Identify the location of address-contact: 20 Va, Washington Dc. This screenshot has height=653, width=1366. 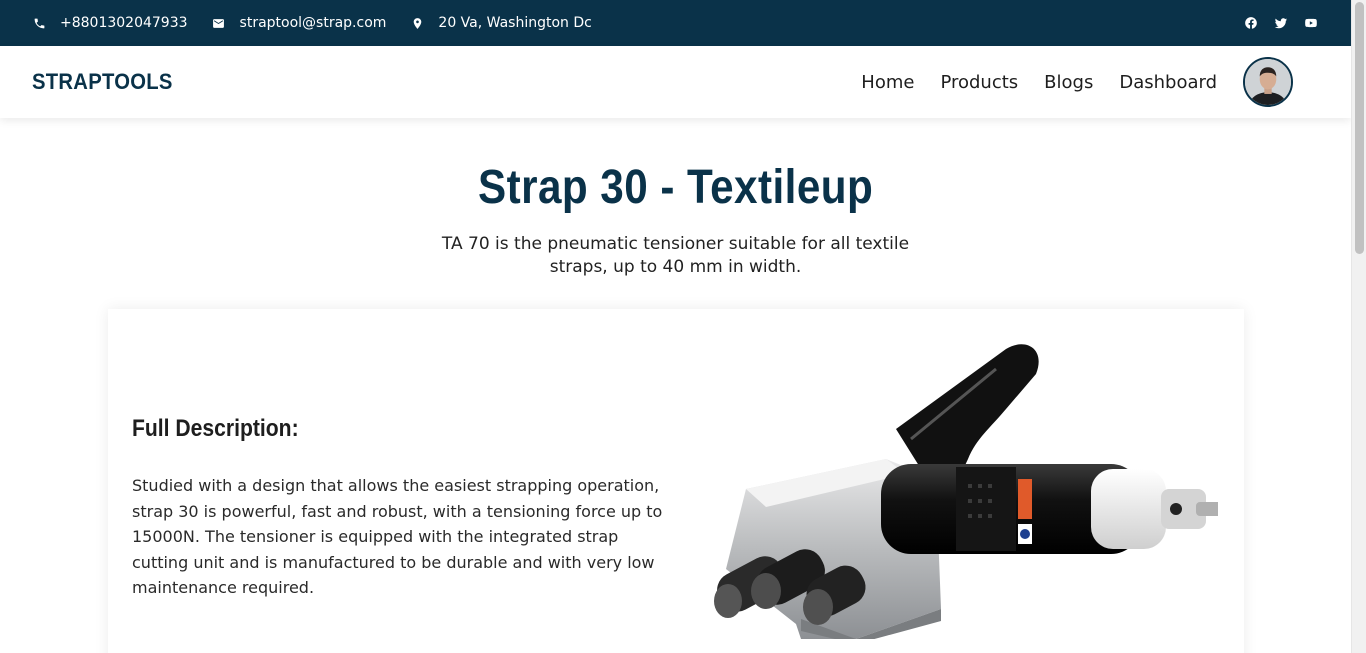
(501, 23).